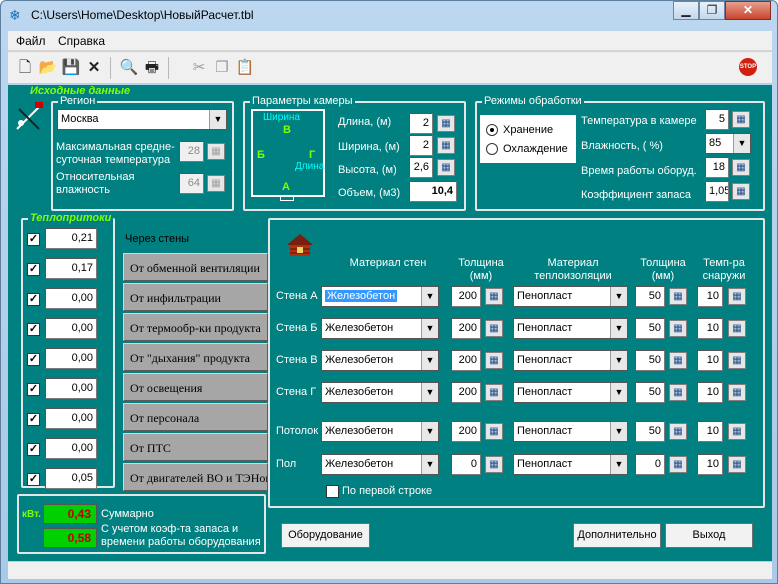 The height and width of the screenshot is (584, 778). What do you see at coordinates (195, 447) in the screenshot?
I see `heat-source-button: От ПТС` at bounding box center [195, 447].